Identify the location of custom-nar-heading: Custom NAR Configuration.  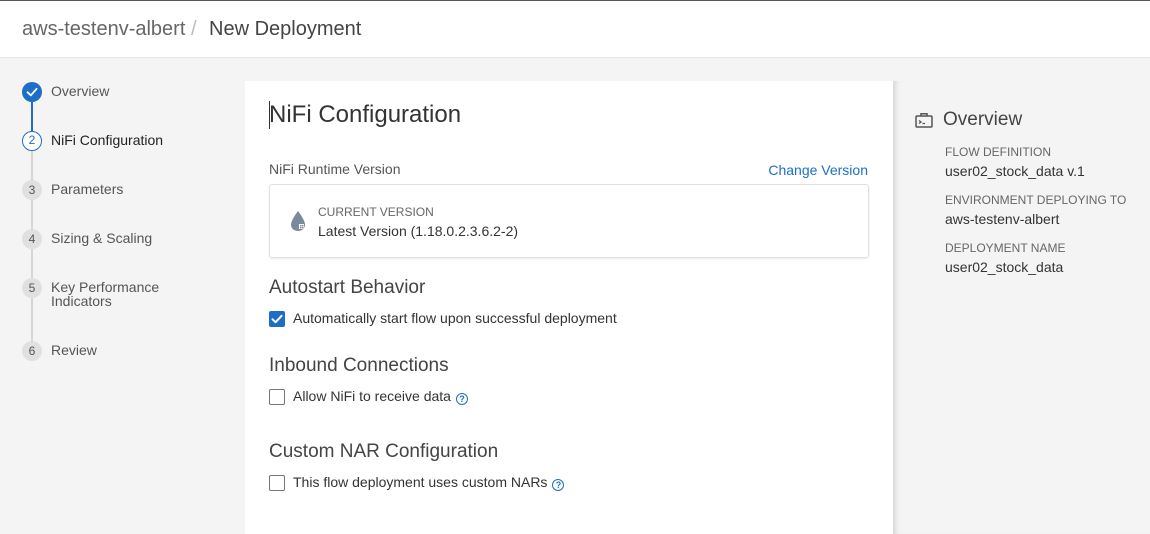
(384, 451).